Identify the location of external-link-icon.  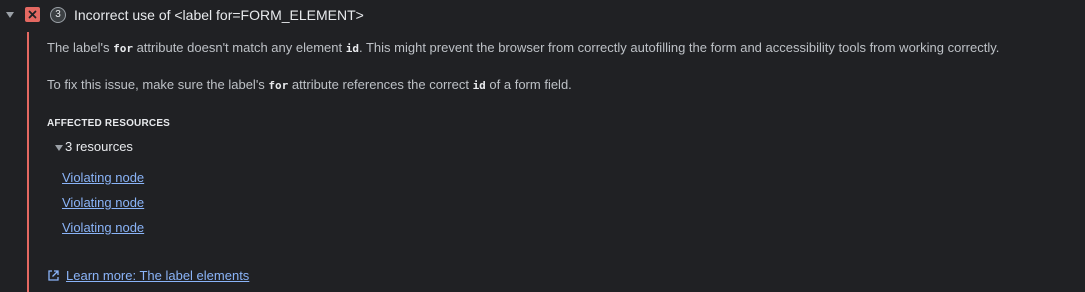
(53, 275).